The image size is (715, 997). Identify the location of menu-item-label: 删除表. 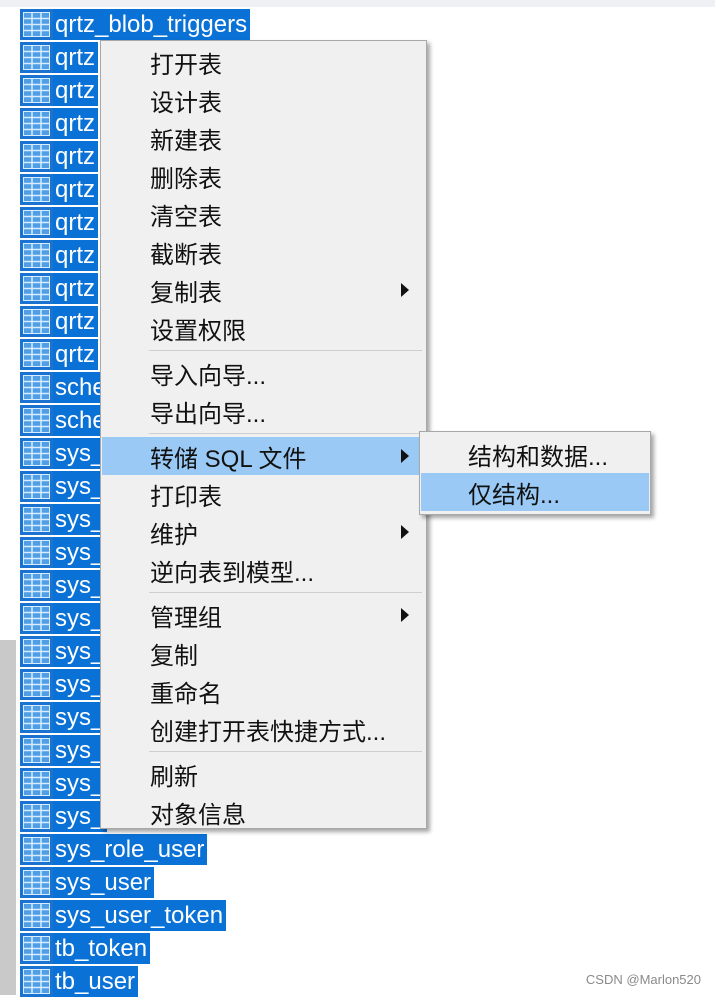
(186, 179).